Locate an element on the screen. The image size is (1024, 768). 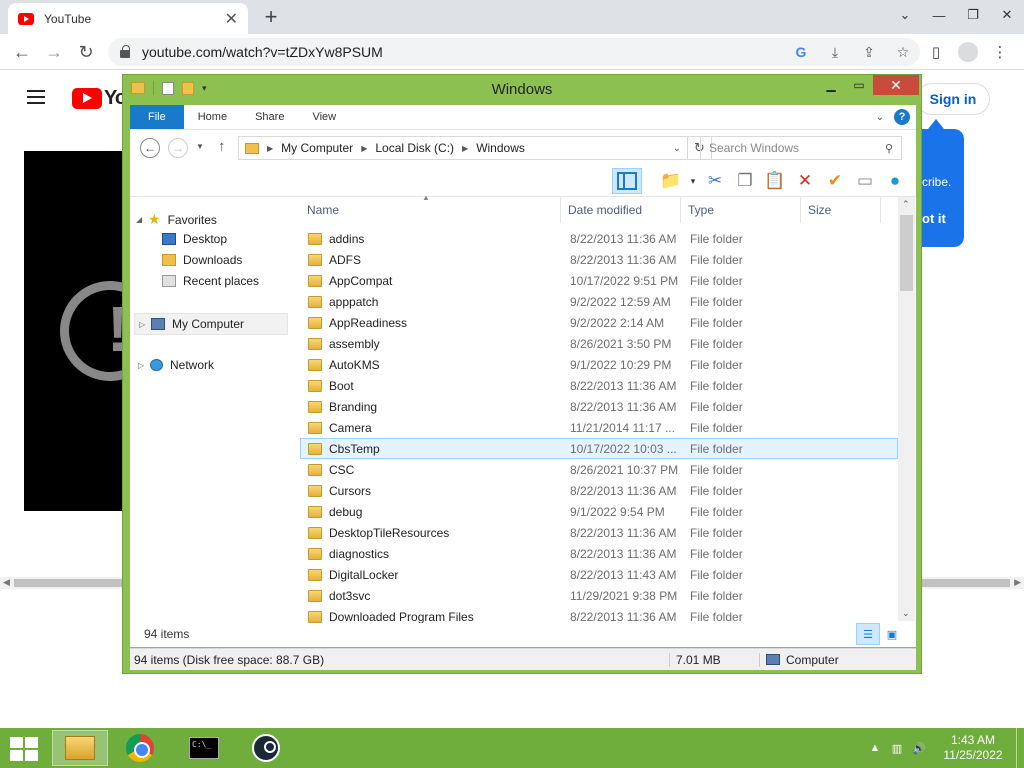
column-size: Size is located at coordinates (841, 210).